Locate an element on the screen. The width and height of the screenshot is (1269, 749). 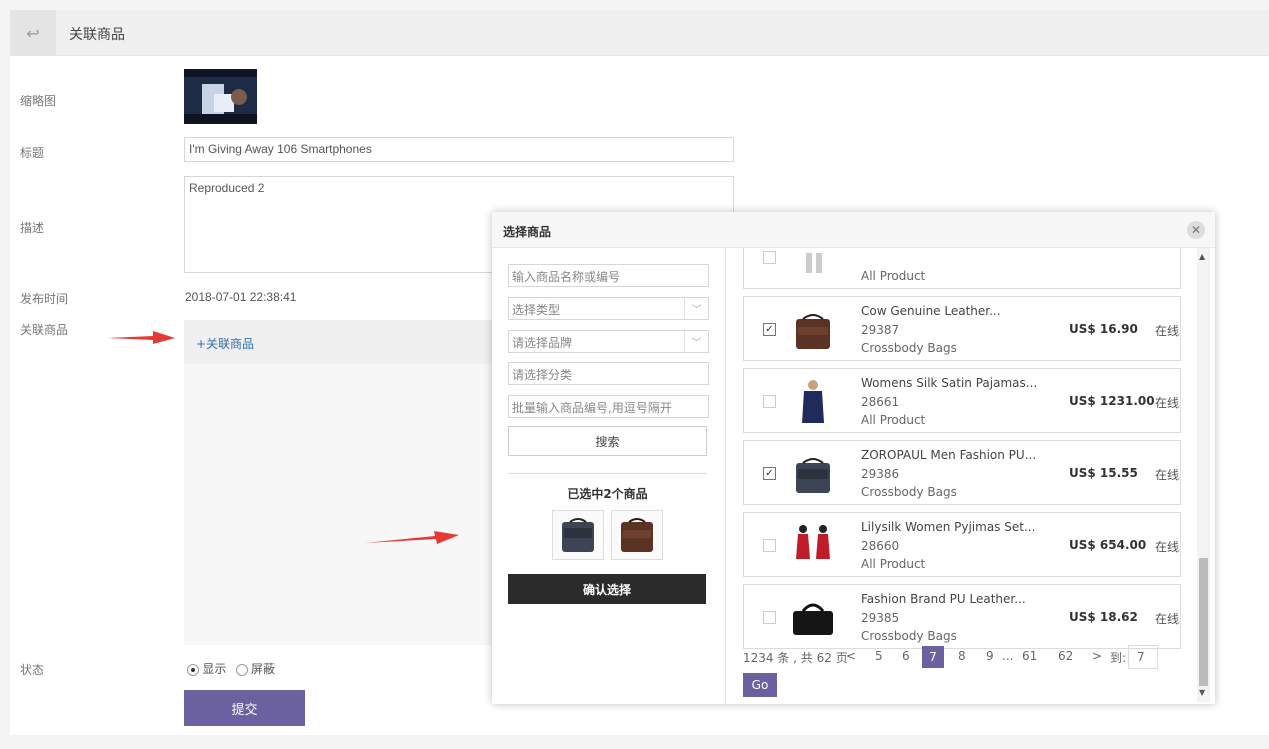
radio-hide-label: 屏蔽 is located at coordinates (263, 669).